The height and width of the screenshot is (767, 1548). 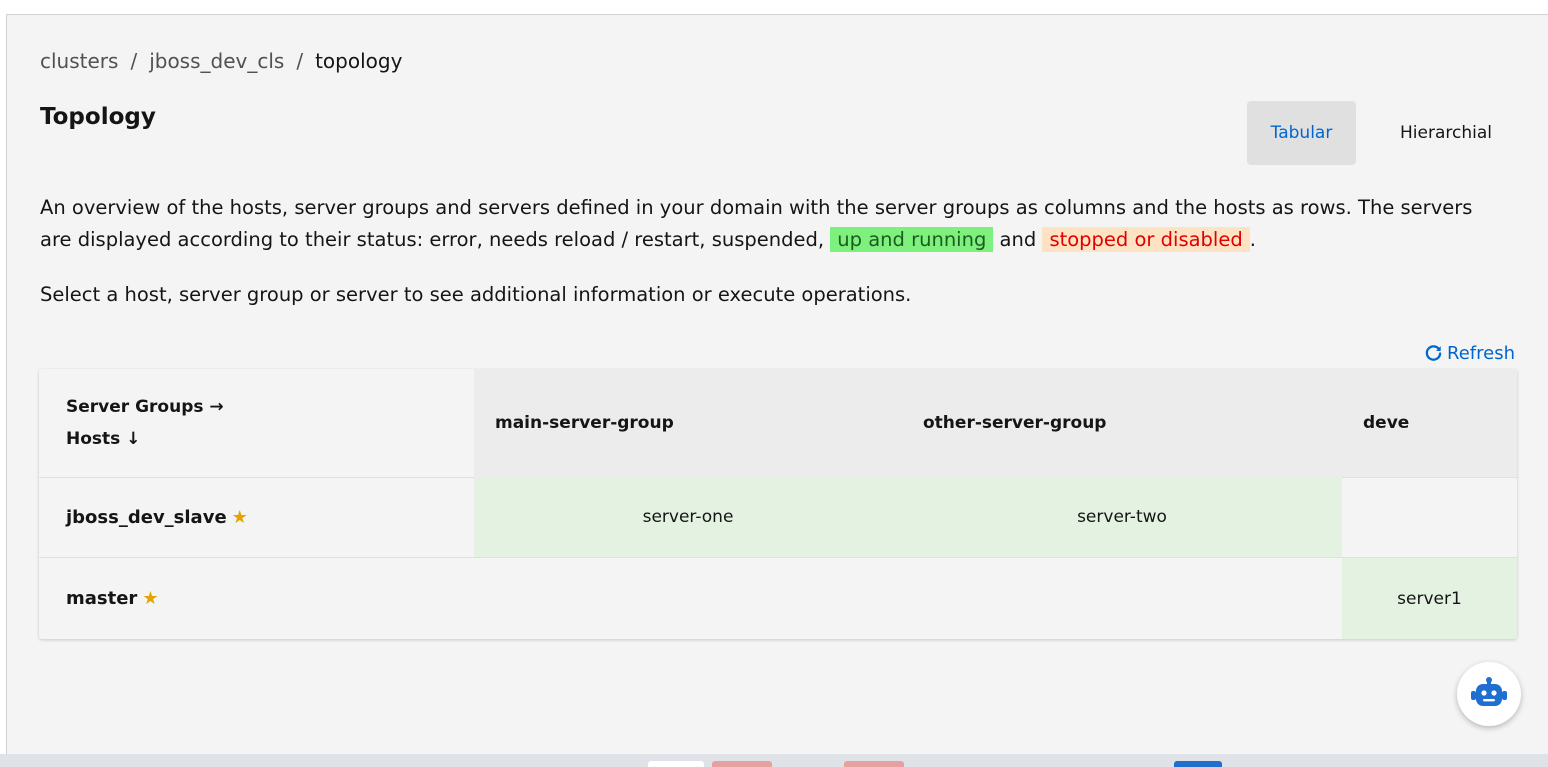 I want to click on refresh-button: Refresh, so click(x=1469, y=353).